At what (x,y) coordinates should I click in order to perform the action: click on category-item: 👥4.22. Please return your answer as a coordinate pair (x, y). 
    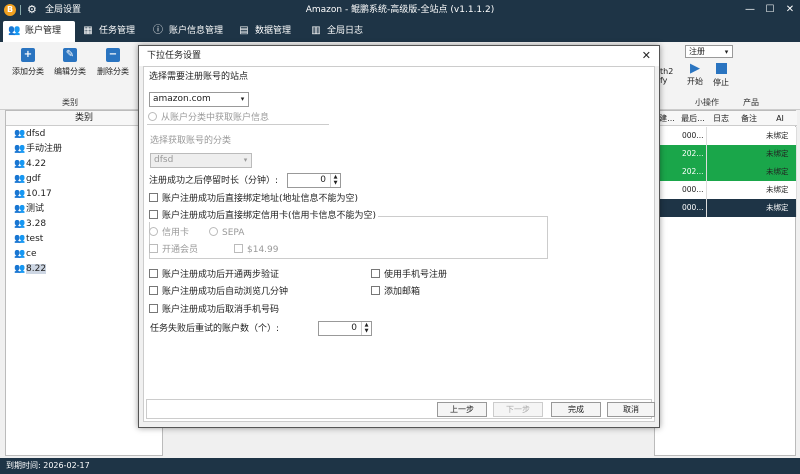
    Looking at the image, I should click on (30, 164).